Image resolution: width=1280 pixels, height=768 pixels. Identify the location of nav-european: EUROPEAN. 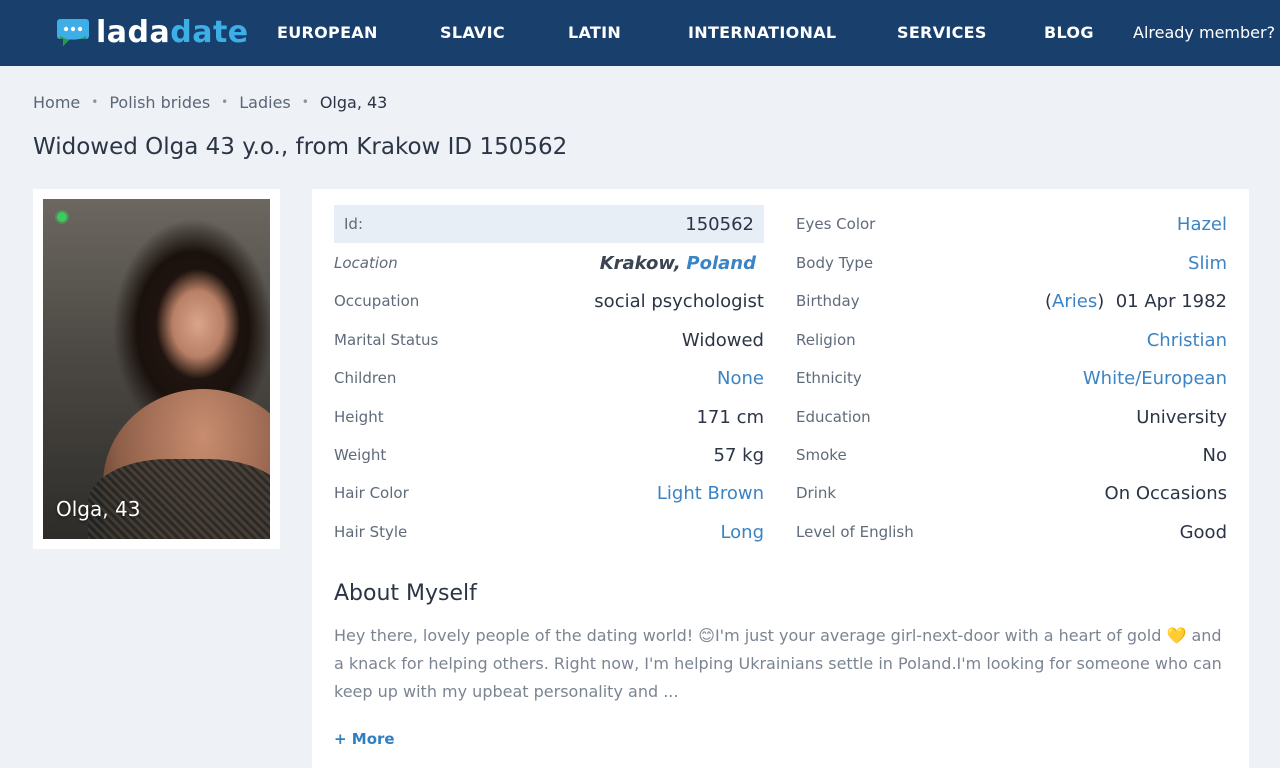
(327, 33).